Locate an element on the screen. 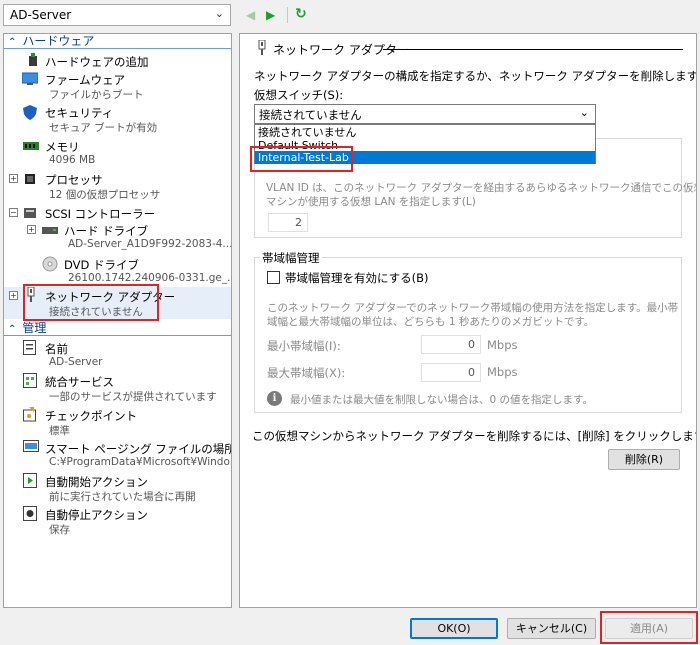 The height and width of the screenshot is (645, 700). virtual-switch-select: 接続されていません ⌄ is located at coordinates (425, 114).